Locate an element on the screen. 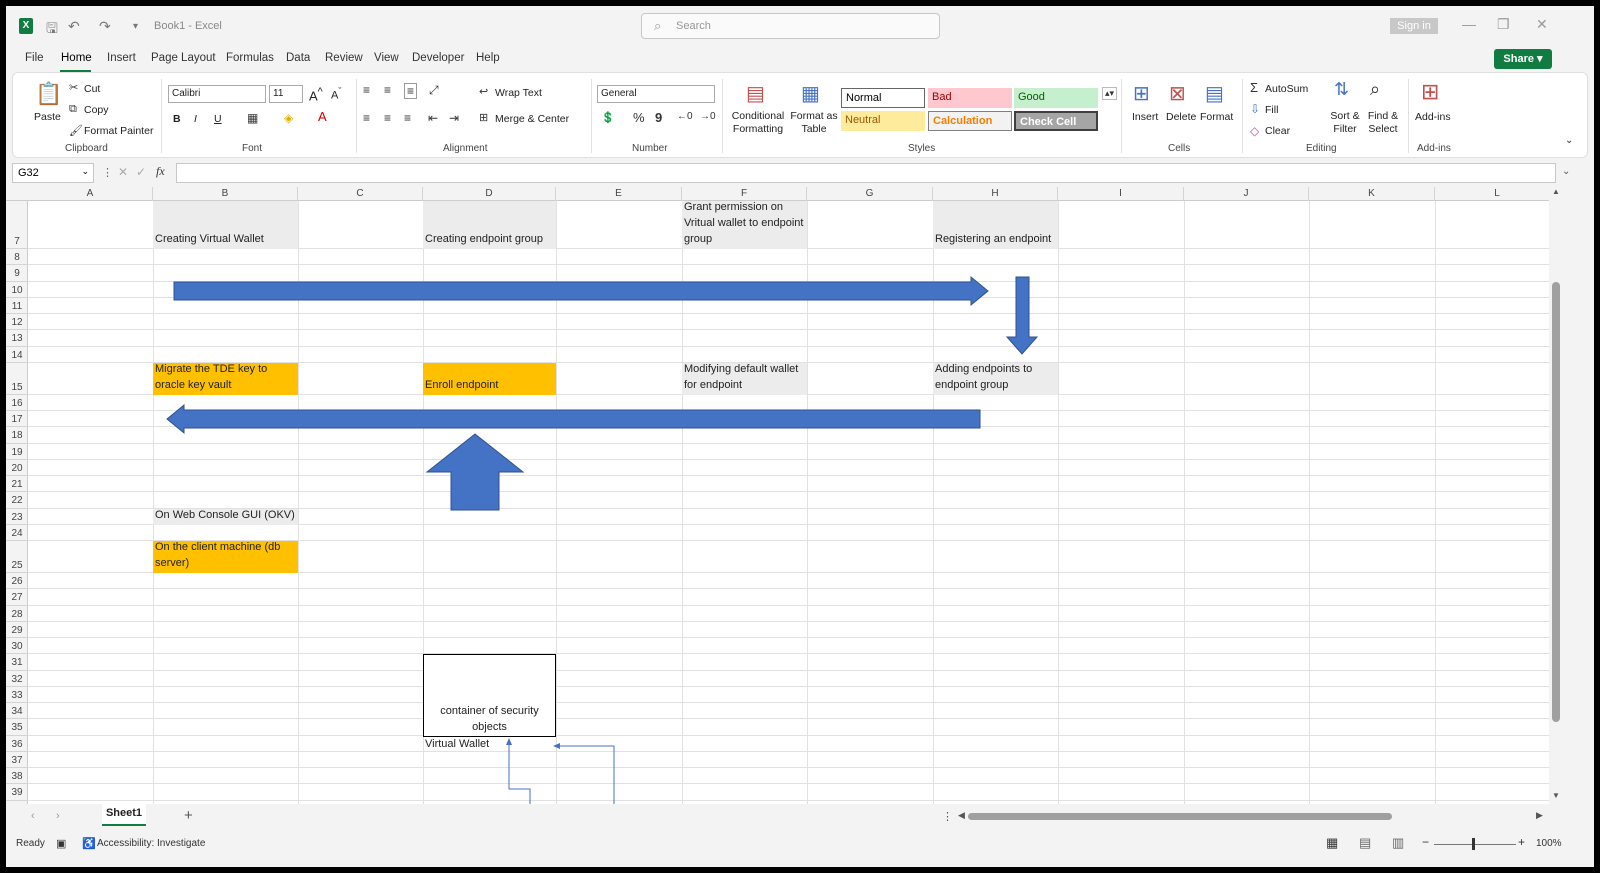  scroll-down-icon: ▼ is located at coordinates (1556, 795).